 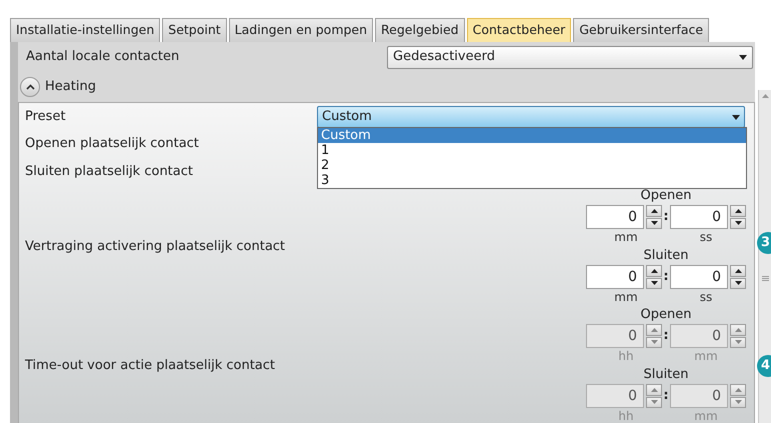 What do you see at coordinates (112, 144) in the screenshot?
I see `field-label: Openen plaatselijk contact` at bounding box center [112, 144].